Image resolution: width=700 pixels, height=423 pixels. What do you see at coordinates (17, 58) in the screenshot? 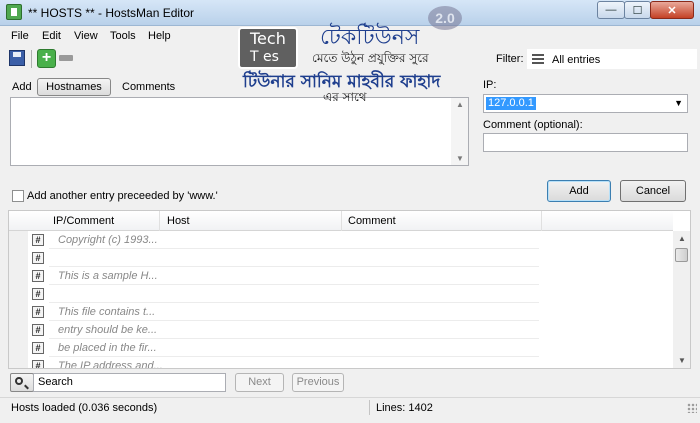
I see `save-icon` at bounding box center [17, 58].